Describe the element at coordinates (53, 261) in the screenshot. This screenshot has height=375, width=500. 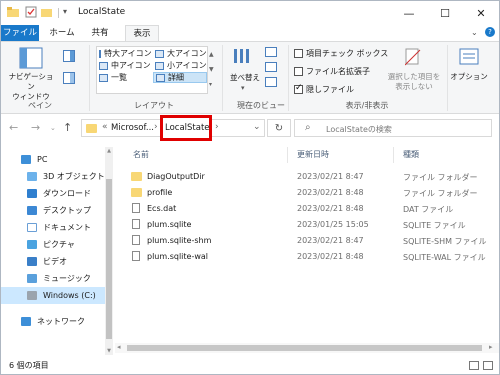
I see `sidebar-item-videos: ビデオ` at that location.